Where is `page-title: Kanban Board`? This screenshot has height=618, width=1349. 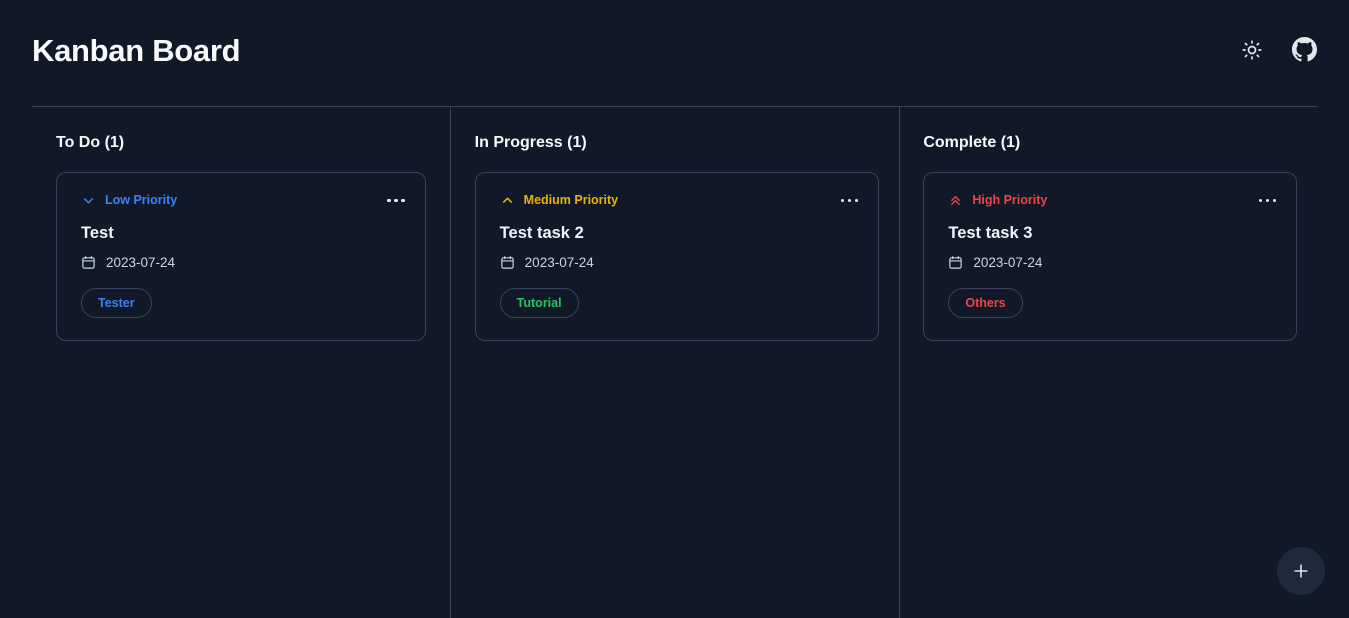 page-title: Kanban Board is located at coordinates (136, 50).